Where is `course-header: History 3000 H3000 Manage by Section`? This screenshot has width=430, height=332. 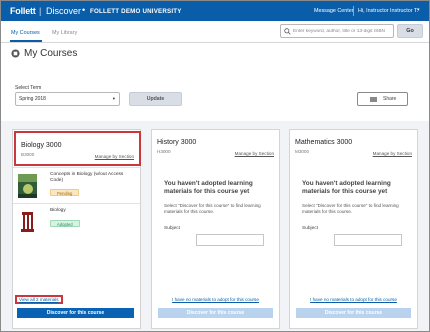
course-header: History 3000 H3000 Manage by Section is located at coordinates (215, 147).